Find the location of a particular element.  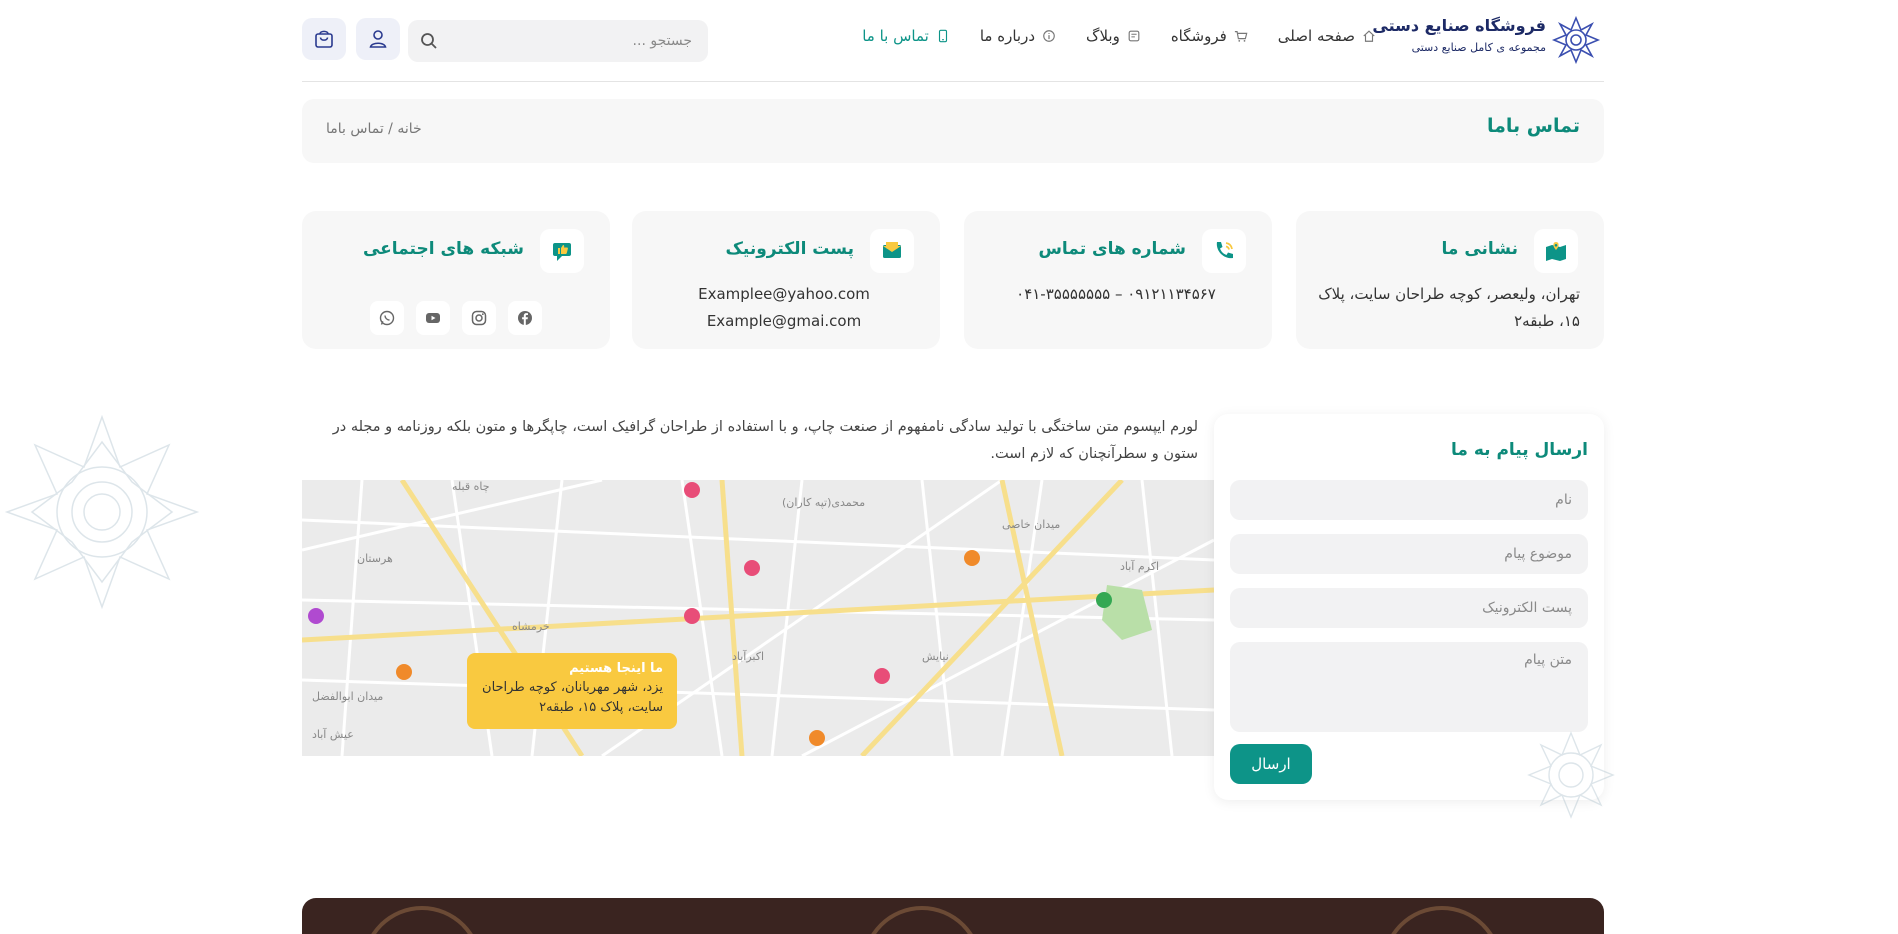

social-title: شبکه های اجتماعی is located at coordinates (443, 249).